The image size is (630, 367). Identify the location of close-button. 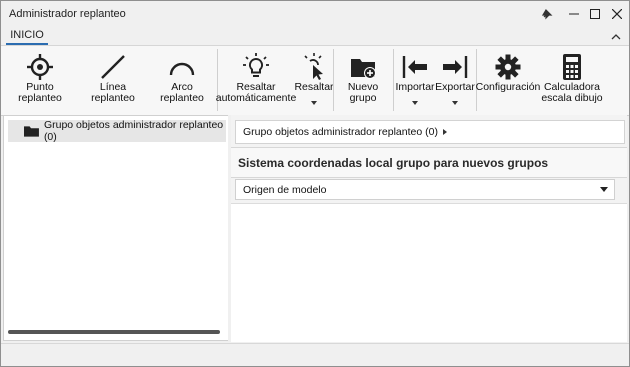
(617, 14).